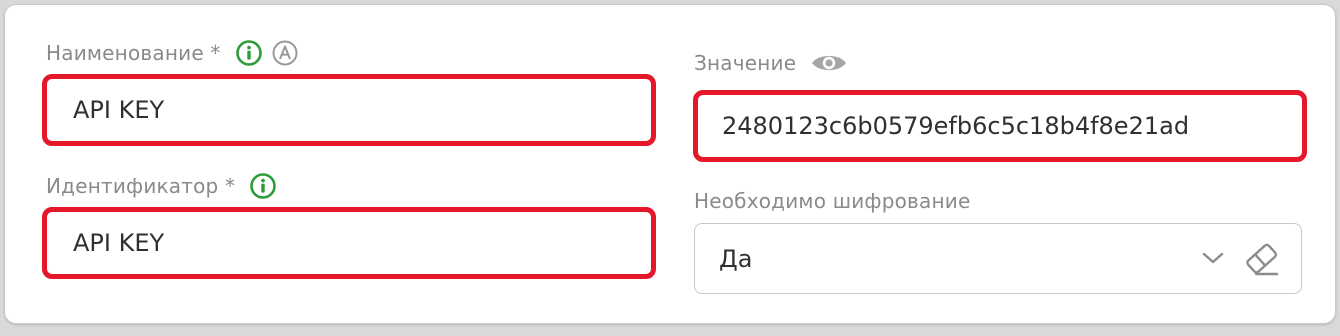 This screenshot has width=1340, height=336. I want to click on identifier-input: API KEY, so click(349, 243).